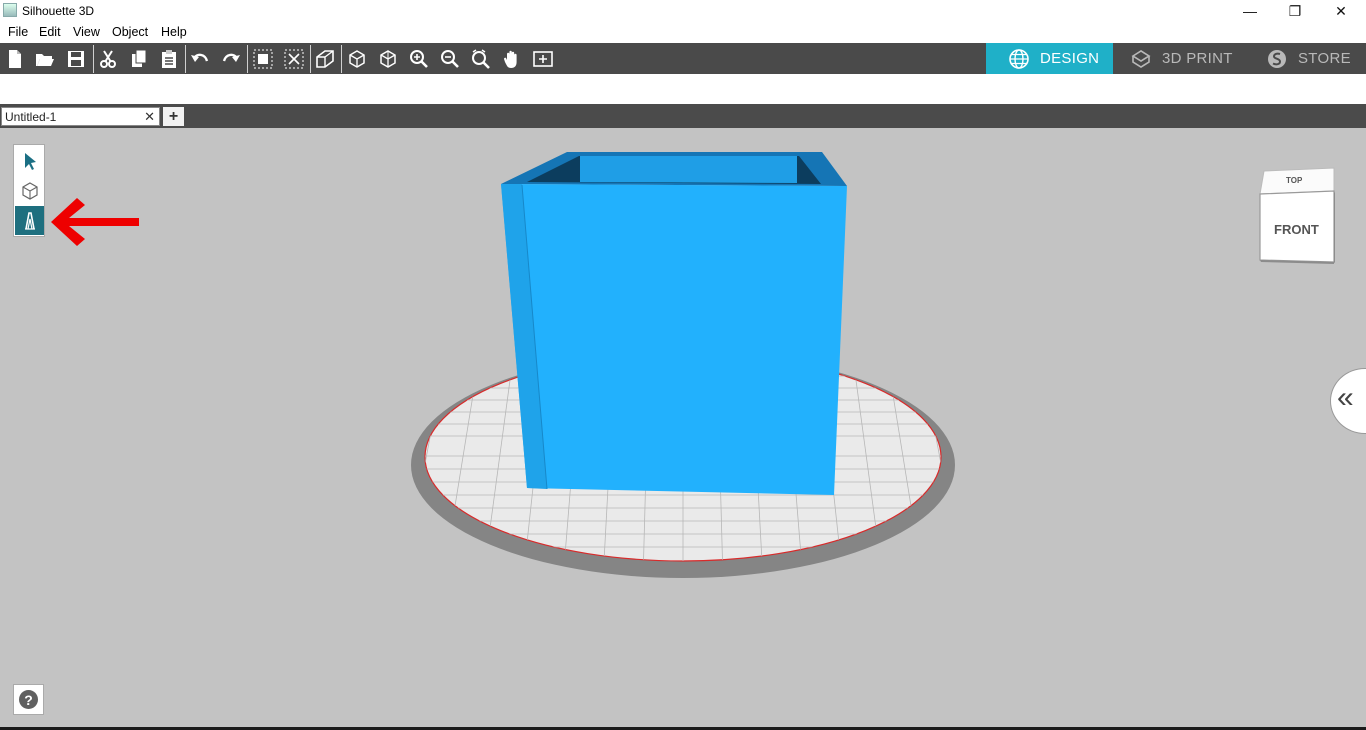  What do you see at coordinates (76, 59) in the screenshot?
I see `save-icon` at bounding box center [76, 59].